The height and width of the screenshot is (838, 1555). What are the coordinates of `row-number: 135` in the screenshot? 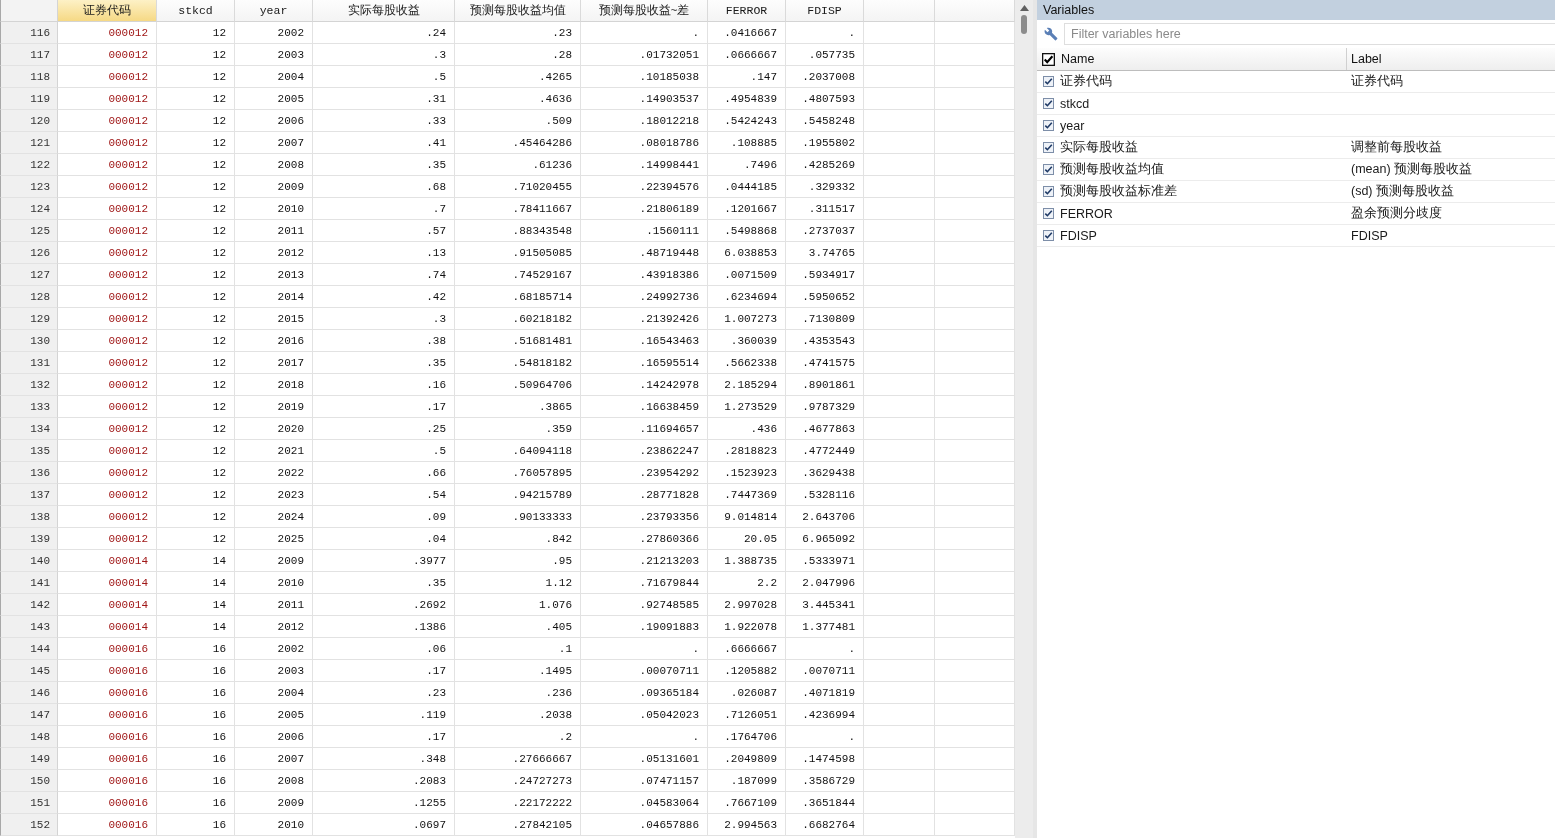 It's located at (29, 451).